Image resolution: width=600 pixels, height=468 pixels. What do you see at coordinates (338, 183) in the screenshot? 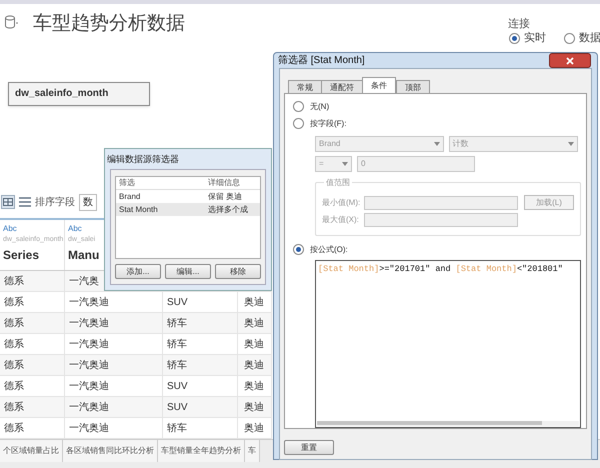
I see `group-label: 值范围` at bounding box center [338, 183].